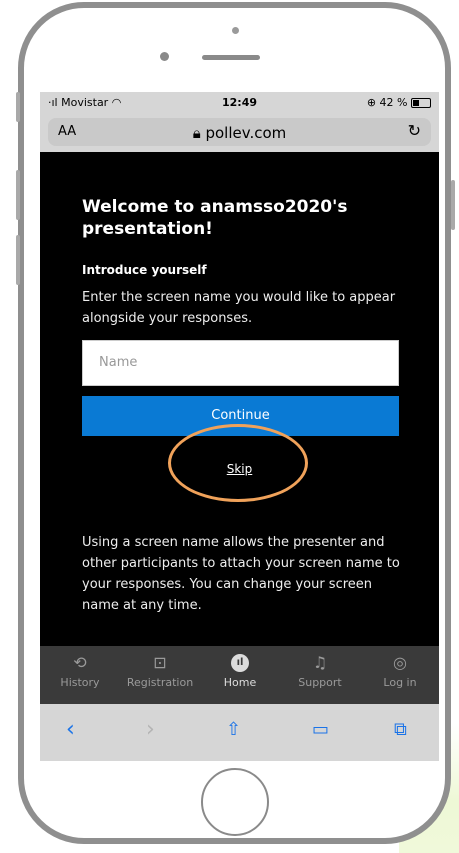 This screenshot has width=459, height=853. What do you see at coordinates (240, 682) in the screenshot?
I see `tab-label: Home` at bounding box center [240, 682].